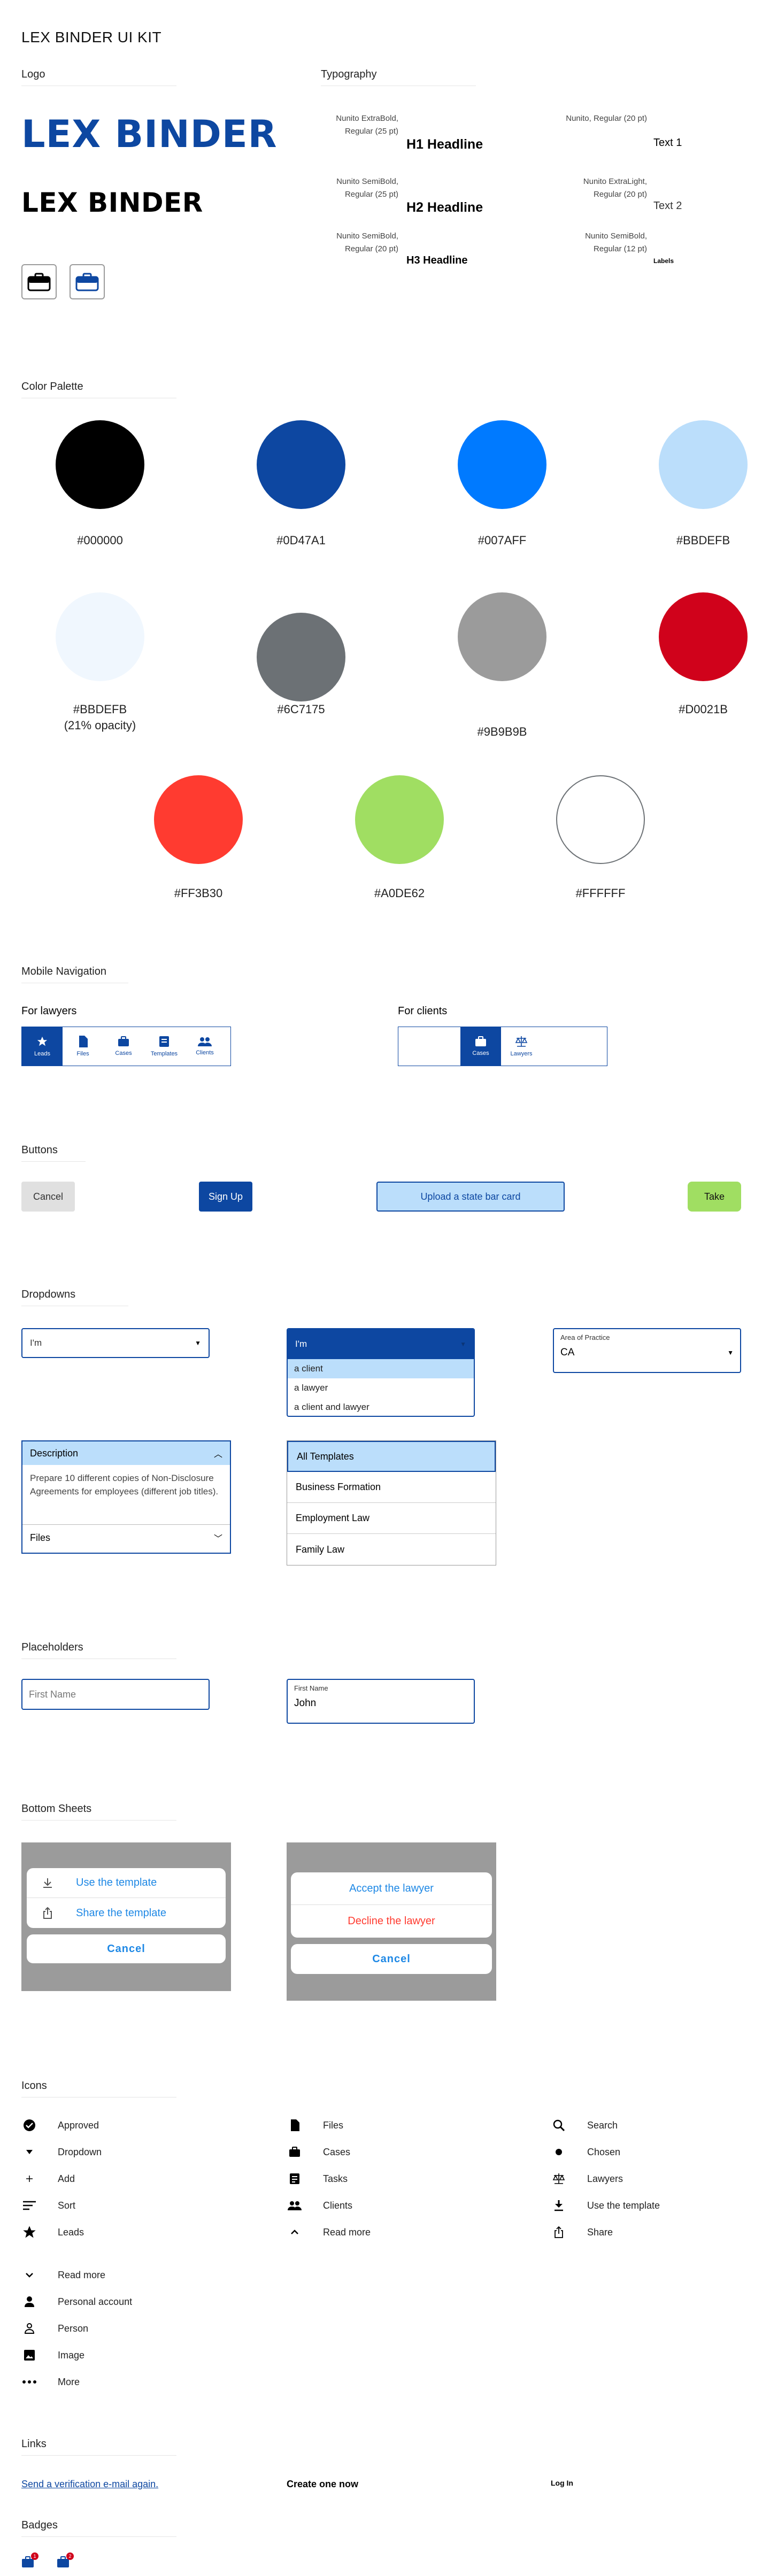 Image resolution: width=770 pixels, height=2576 pixels. What do you see at coordinates (470, 1197) in the screenshot?
I see `upload-bar-card-button: Upload a state bar card` at bounding box center [470, 1197].